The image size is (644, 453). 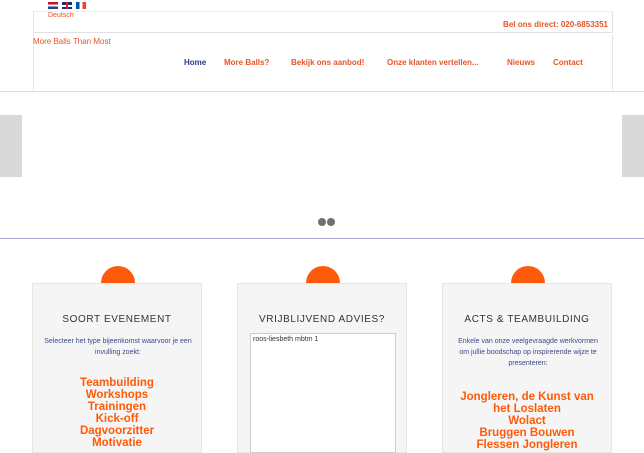 What do you see at coordinates (117, 319) in the screenshot?
I see `box-title: SOORT EVENEMENT` at bounding box center [117, 319].